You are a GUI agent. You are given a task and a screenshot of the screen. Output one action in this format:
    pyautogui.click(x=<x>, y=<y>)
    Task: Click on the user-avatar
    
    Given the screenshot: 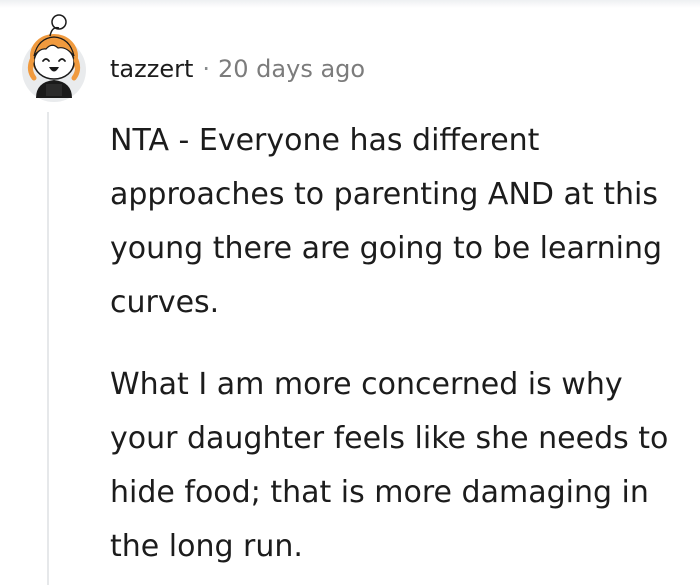 What is the action you would take?
    pyautogui.click(x=54, y=54)
    